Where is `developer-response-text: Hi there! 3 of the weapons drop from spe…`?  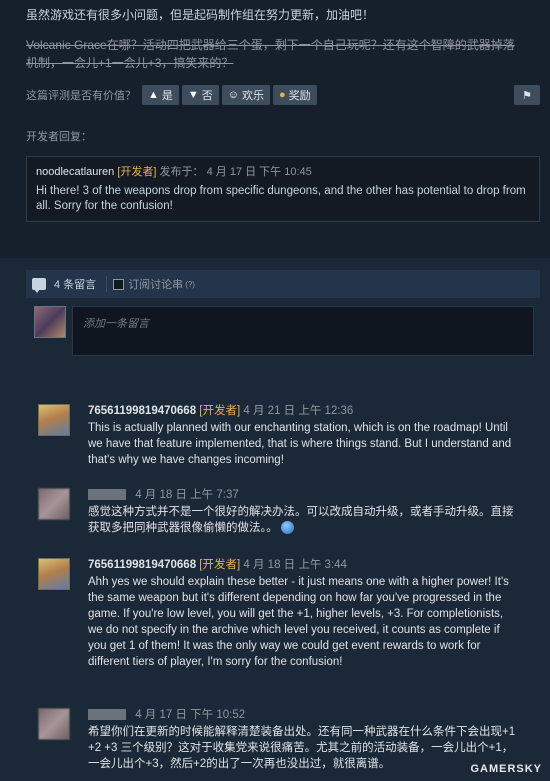 developer-response-text: Hi there! 3 of the weapons drop from spe… is located at coordinates (281, 198).